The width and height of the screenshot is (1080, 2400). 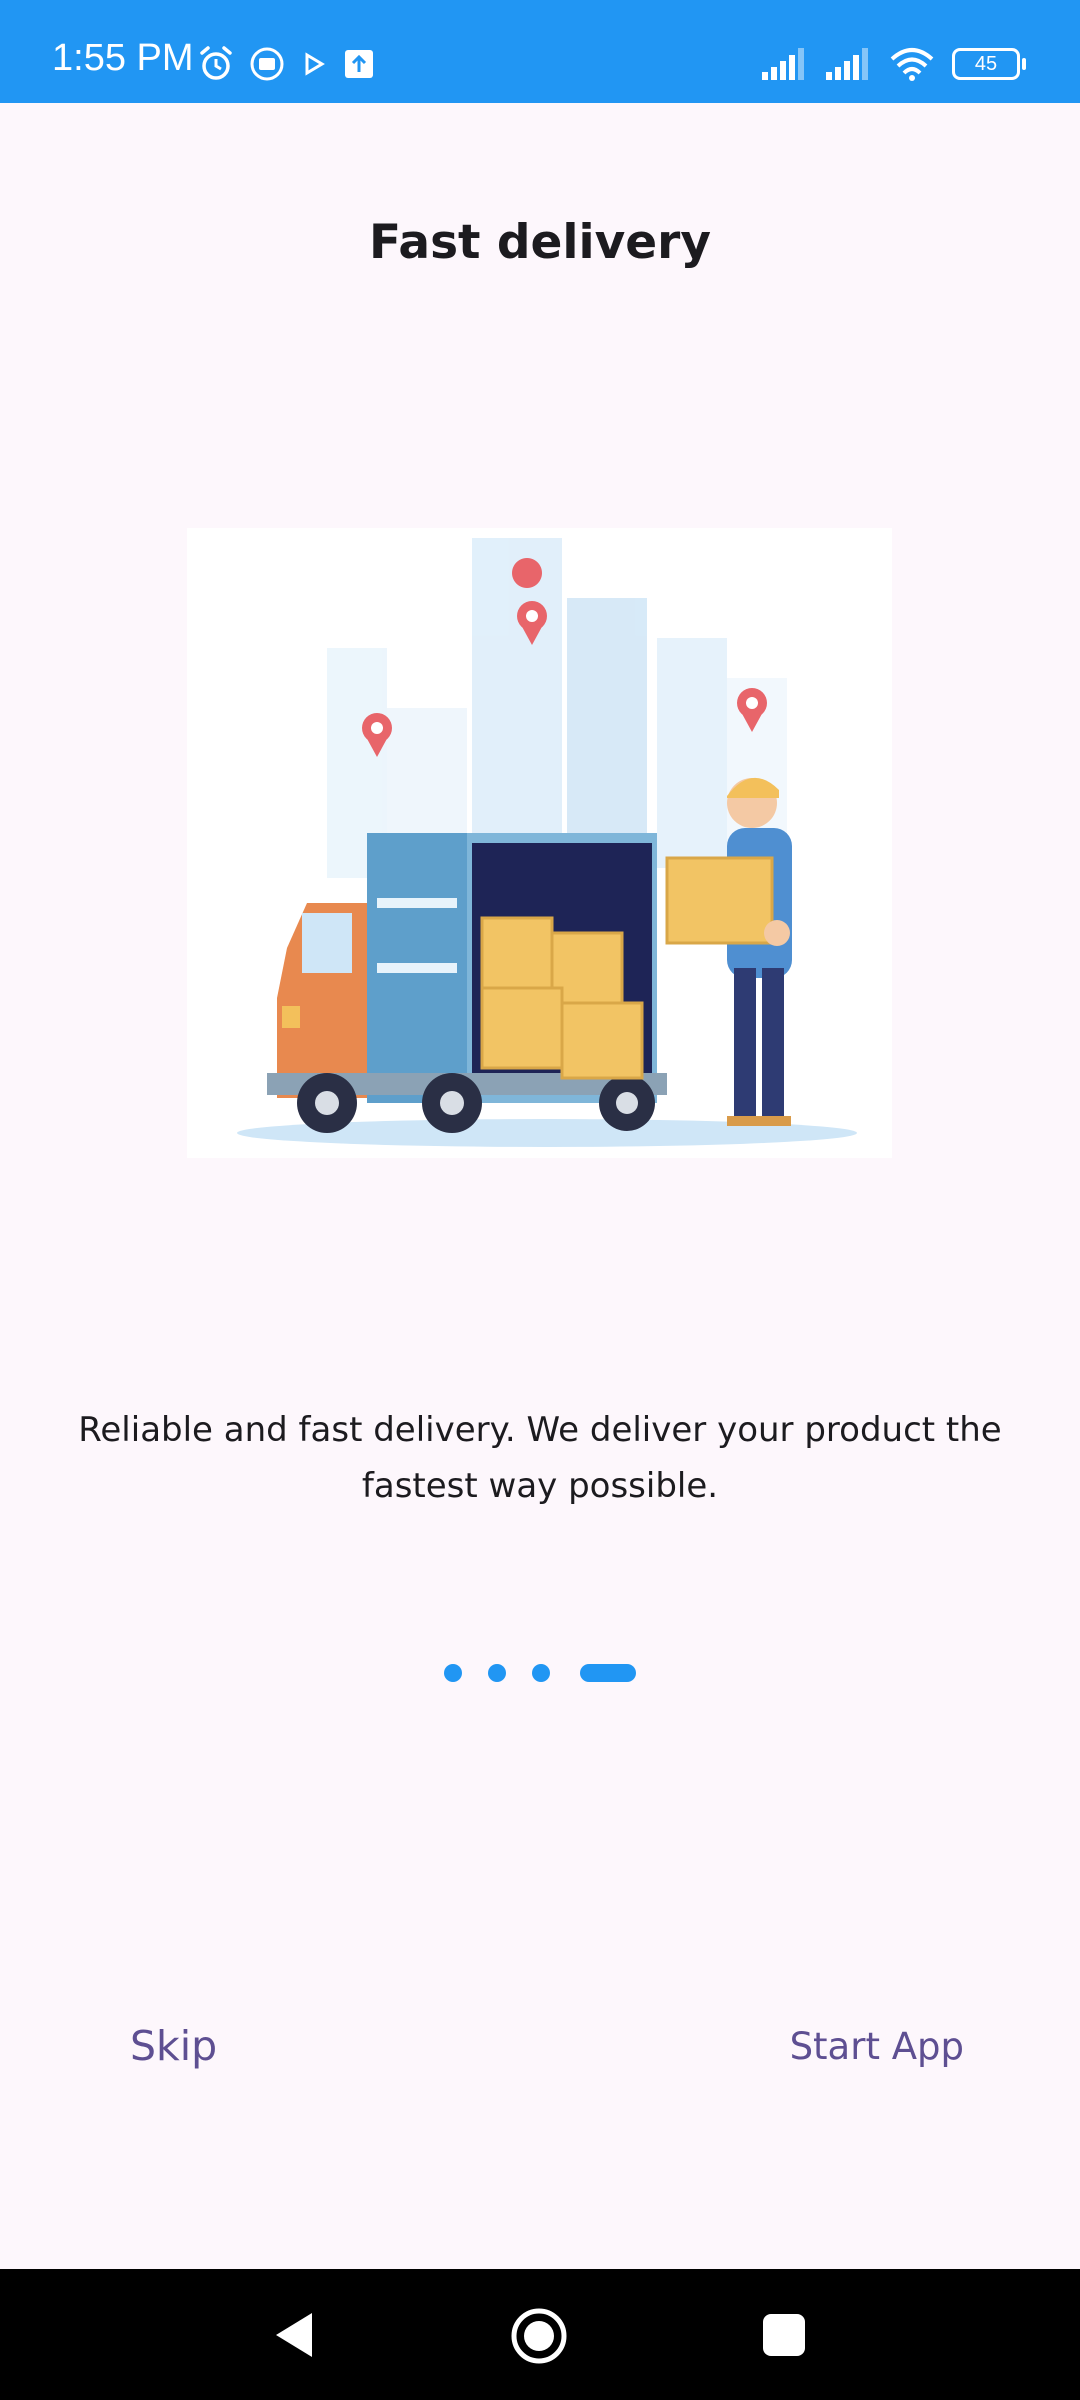 I want to click on home-icon, so click(x=539, y=2336).